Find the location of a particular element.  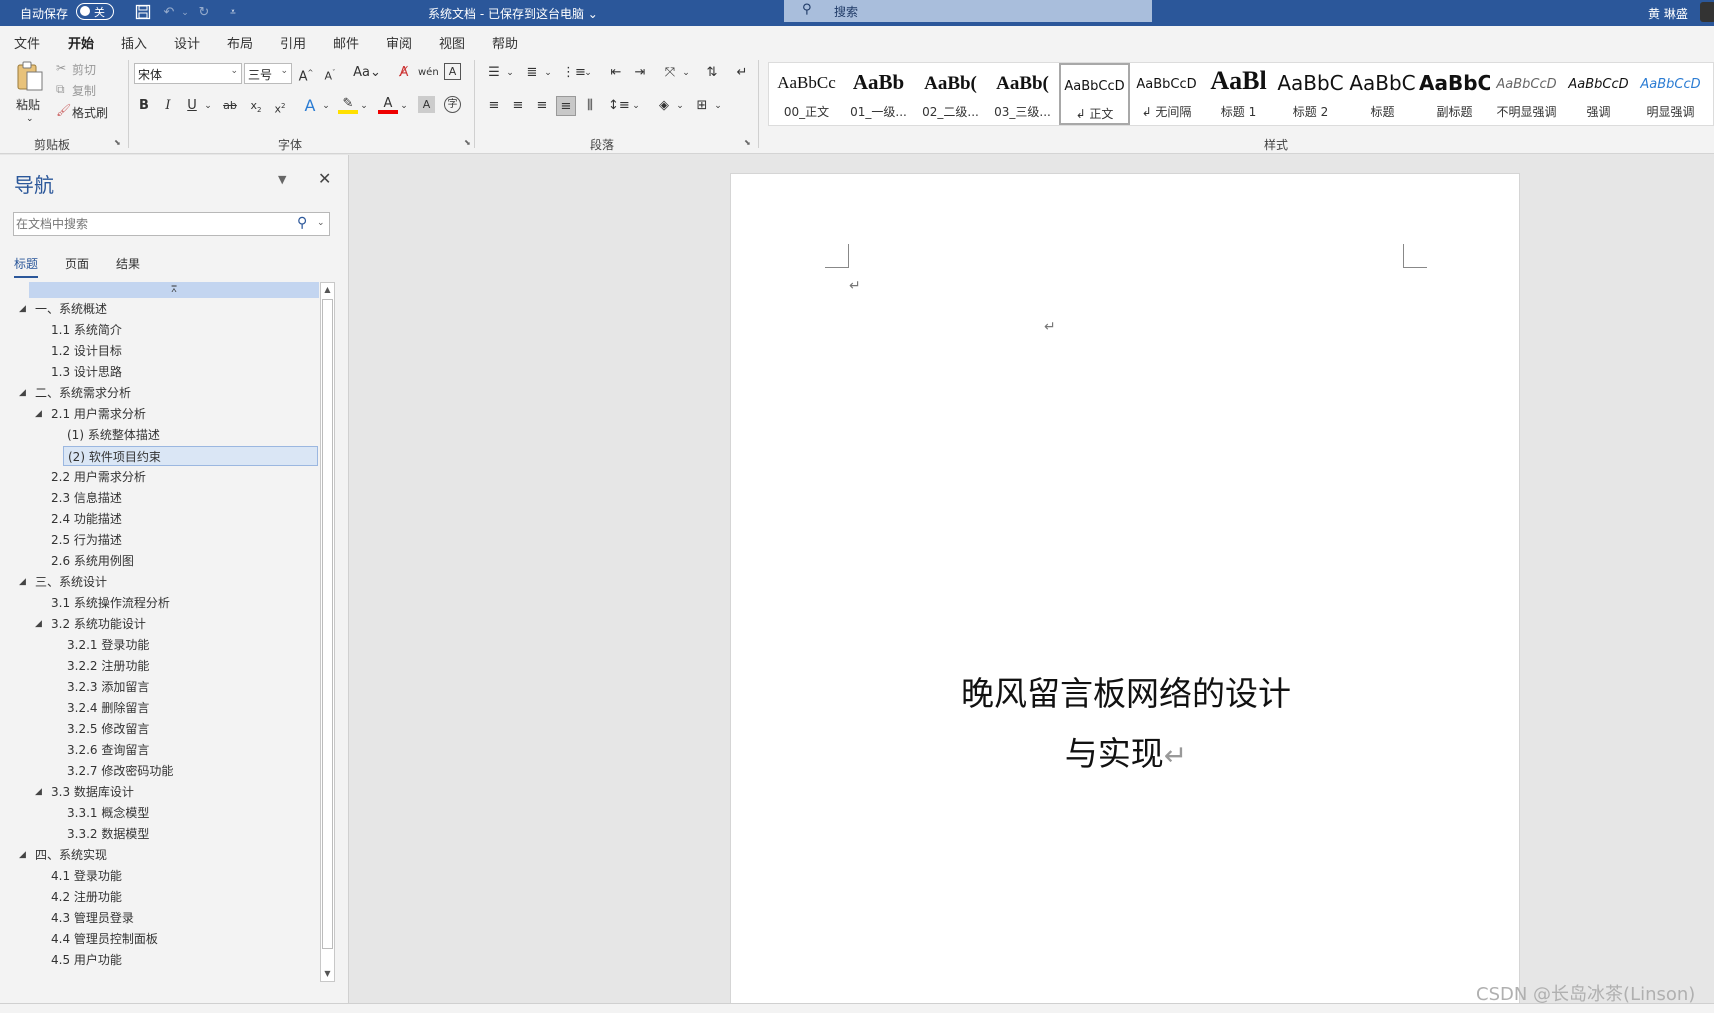

subscript-icon: x2 is located at coordinates (256, 106).